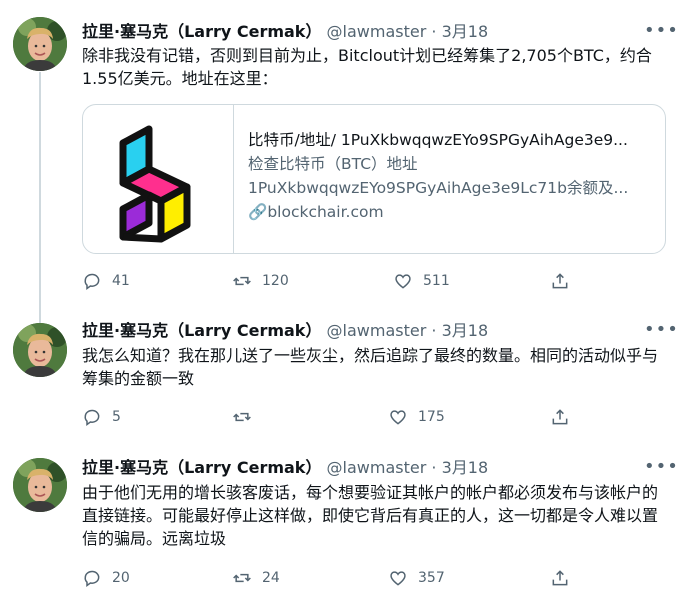  Describe the element at coordinates (332, 578) in the screenshot. I see `tweet-actions: 20 24 357` at that location.